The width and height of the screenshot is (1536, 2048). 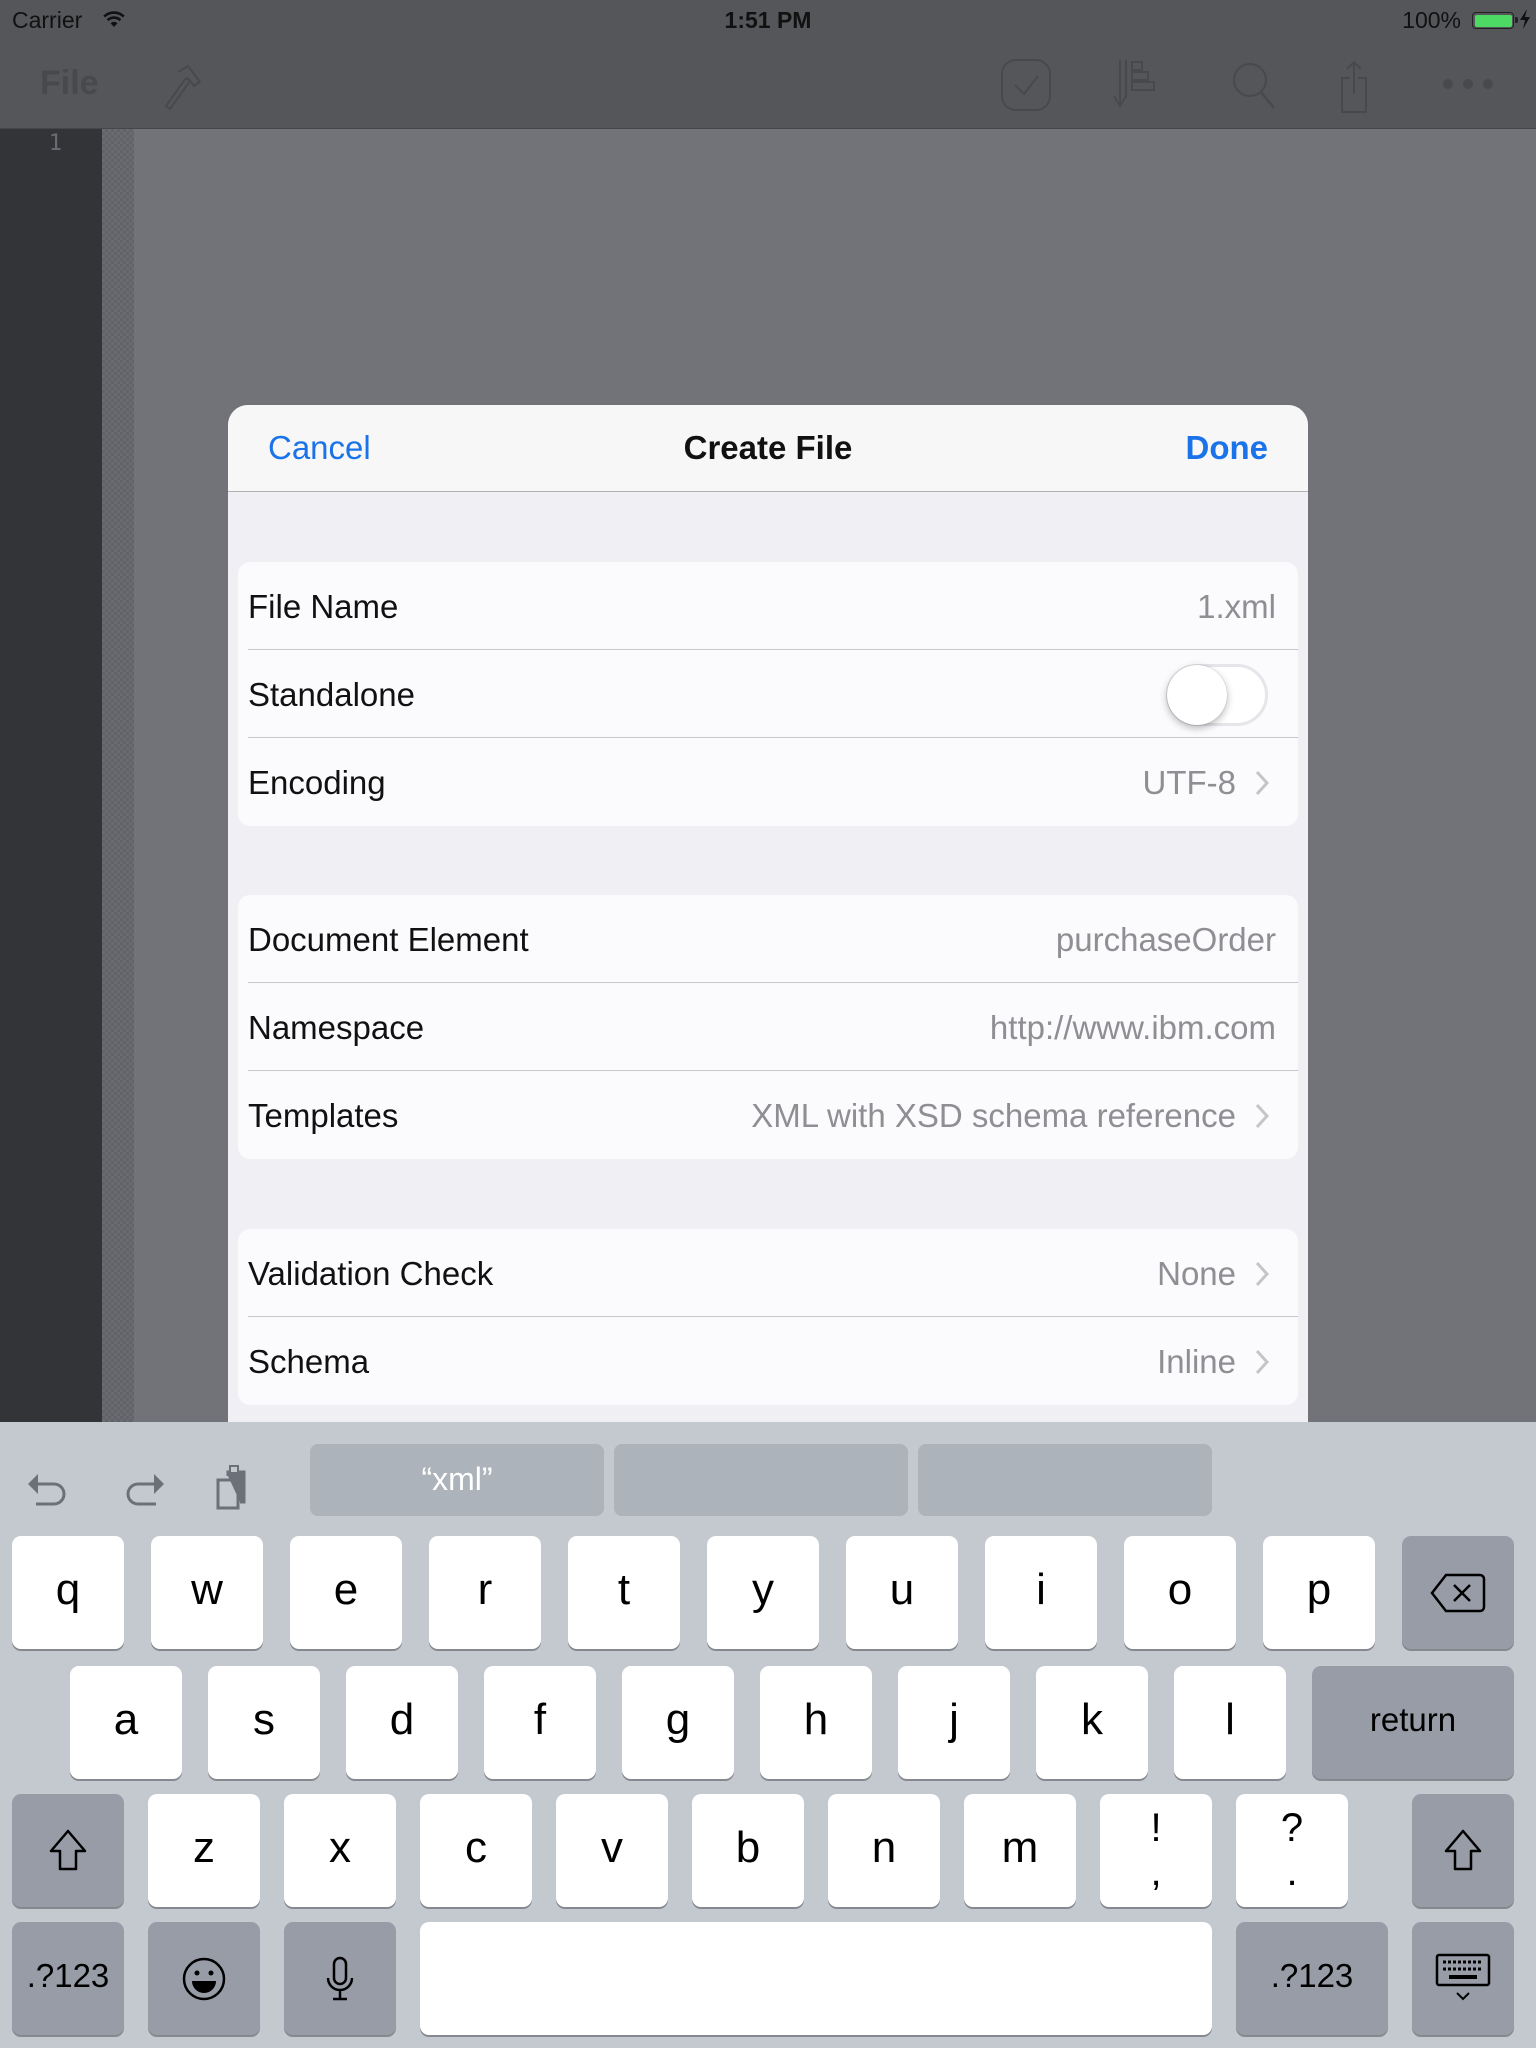 What do you see at coordinates (1525, 19) in the screenshot?
I see `charging-bolt-icon` at bounding box center [1525, 19].